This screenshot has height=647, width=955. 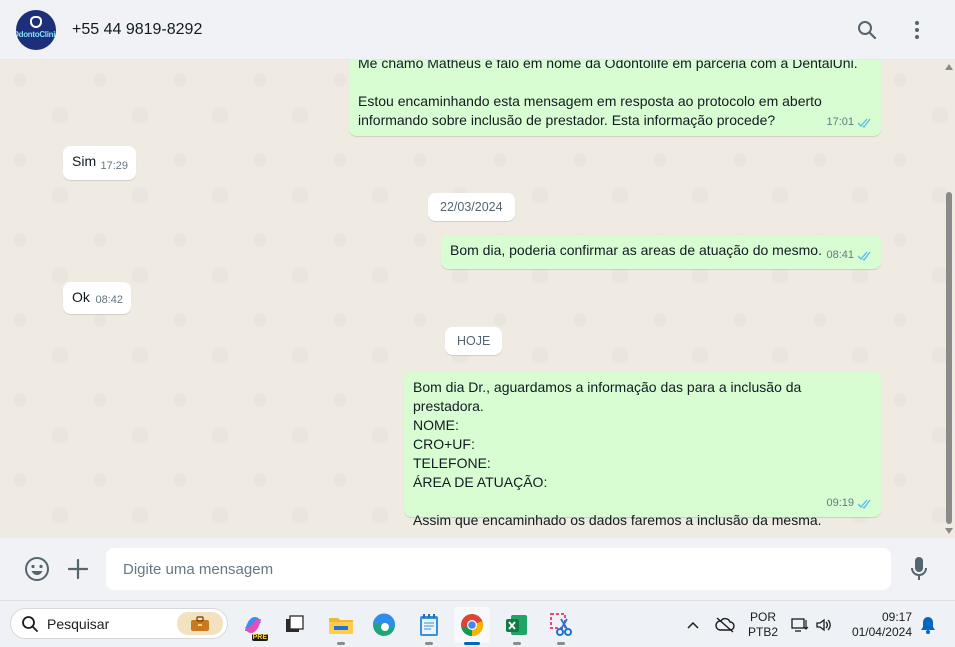 I want to click on chrome-icon, so click(x=472, y=626).